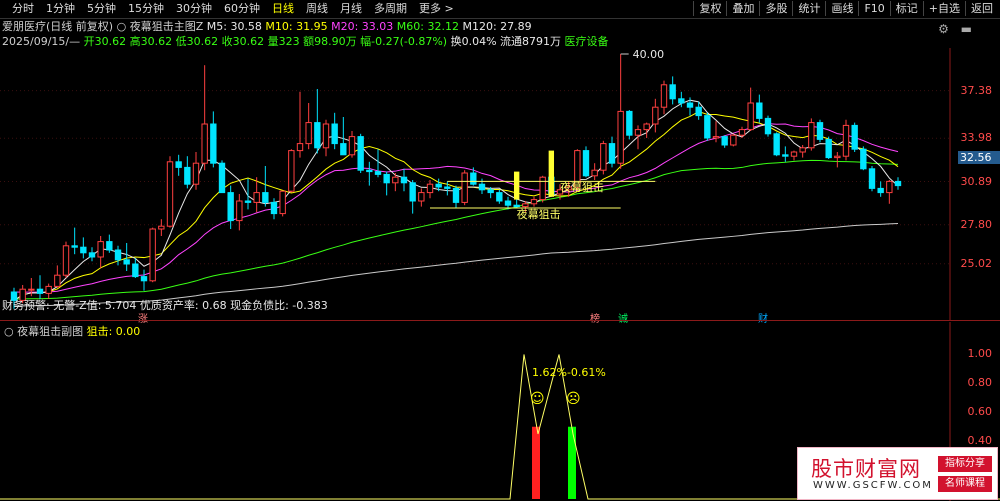 This screenshot has width=1000, height=501. What do you see at coordinates (58, 26) in the screenshot?
I see `stock-label: 爱朋医疗(日线 前复权)` at bounding box center [58, 26].